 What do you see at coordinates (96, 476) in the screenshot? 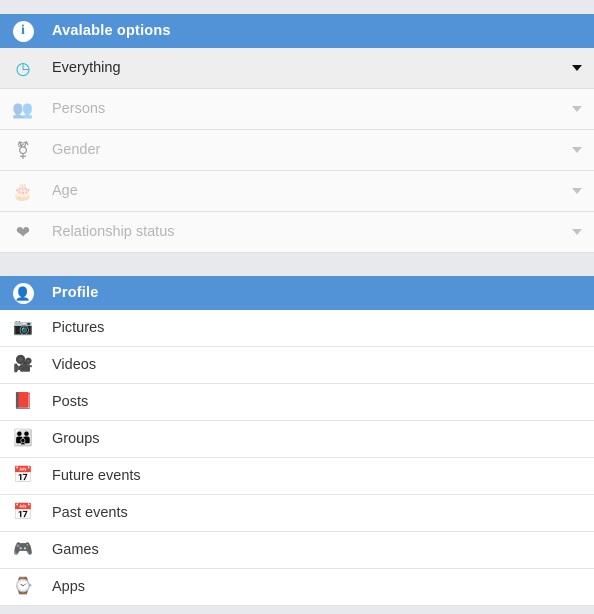
I see `profile-label: Future events` at bounding box center [96, 476].